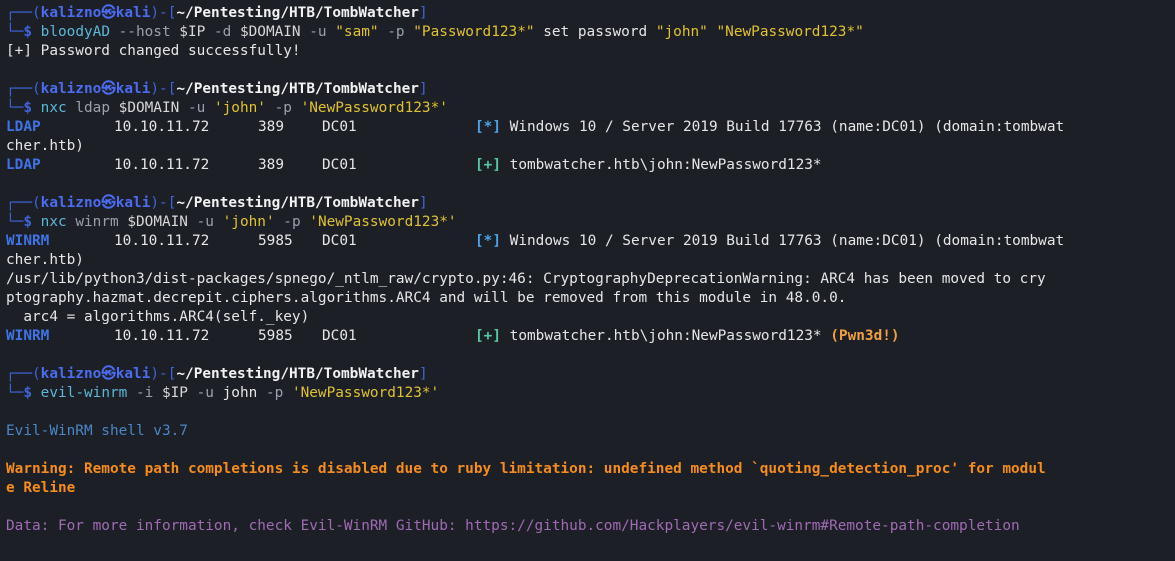 This screenshot has height=561, width=1175. Describe the element at coordinates (153, 51) in the screenshot. I see `output-line: [+] Password changed successfully!` at that location.